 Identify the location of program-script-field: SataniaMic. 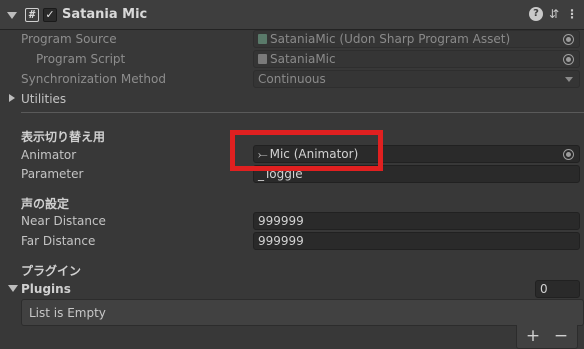
(416, 59).